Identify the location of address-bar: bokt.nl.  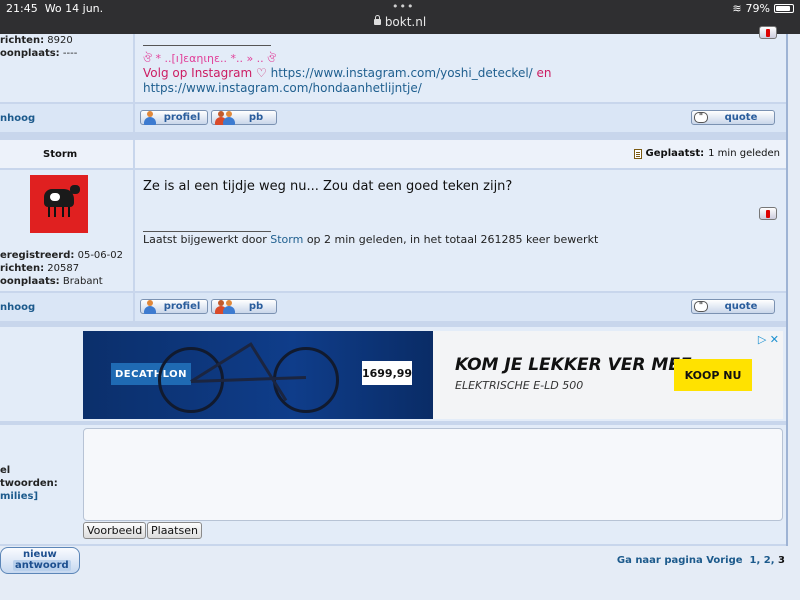
(400, 22).